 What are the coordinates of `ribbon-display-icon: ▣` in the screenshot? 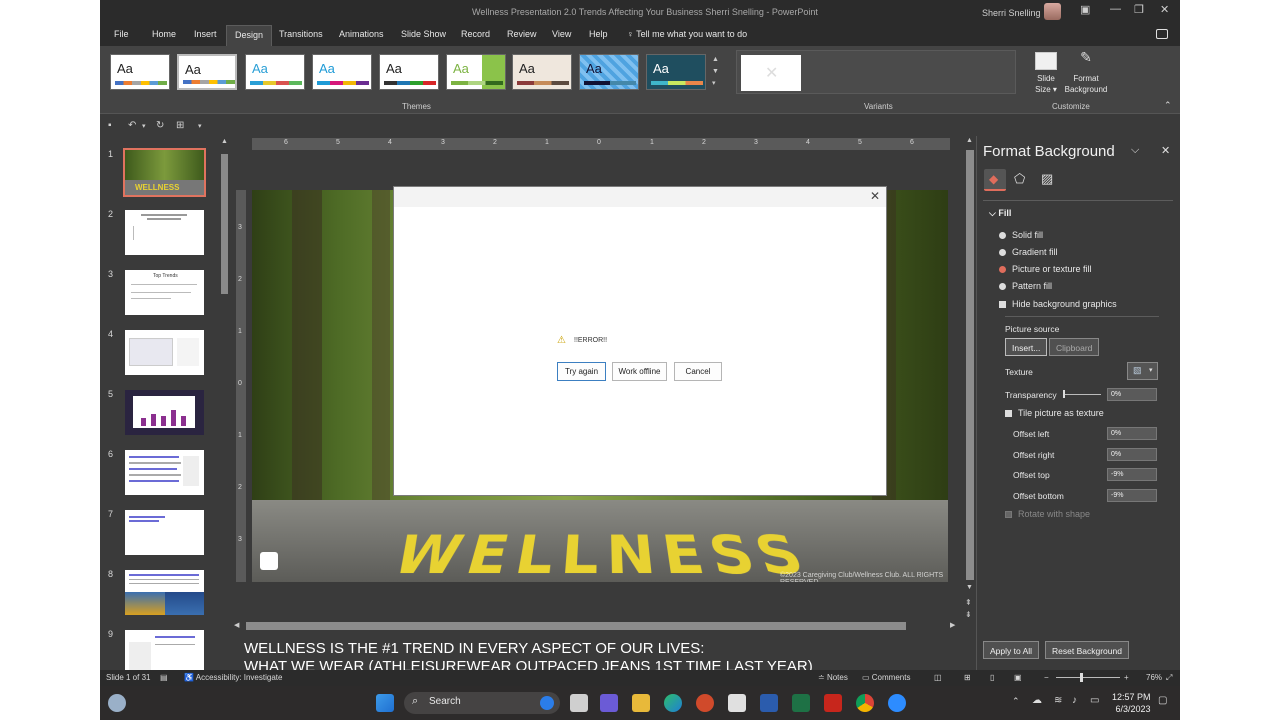 It's located at (1085, 9).